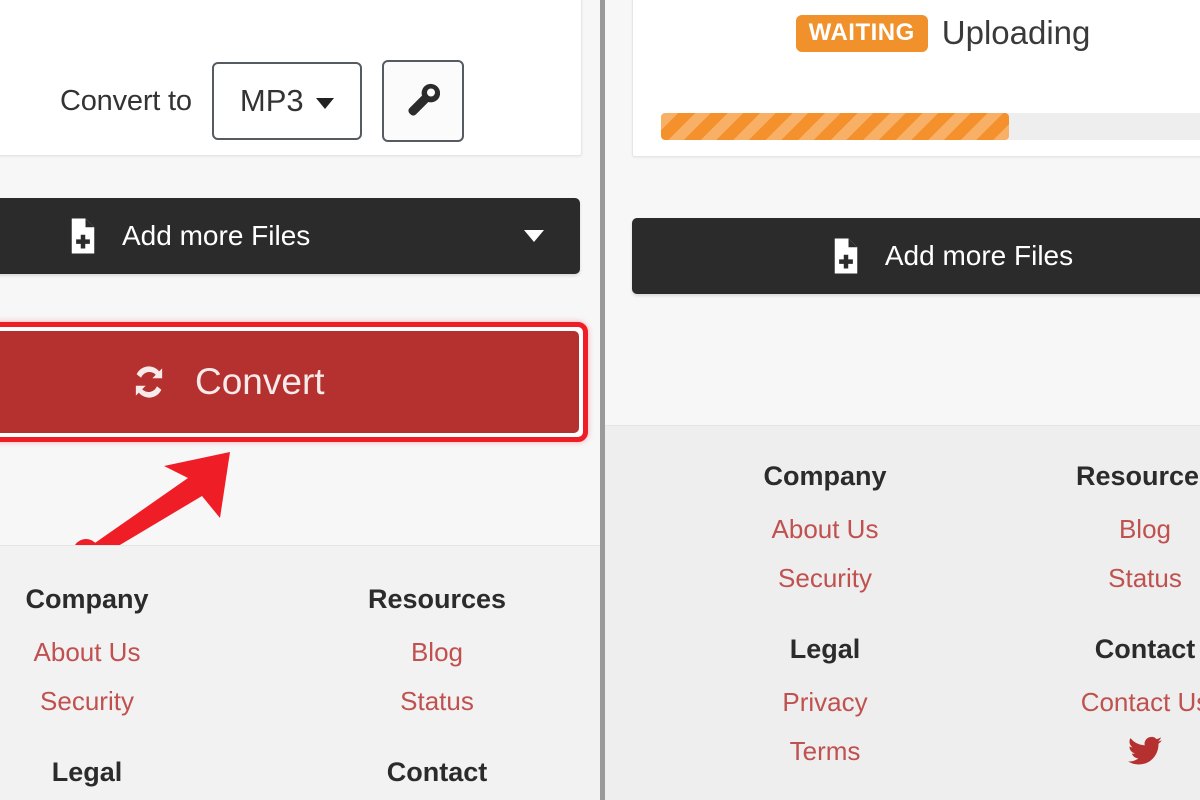  I want to click on format-select-value: MP3, so click(271, 100).